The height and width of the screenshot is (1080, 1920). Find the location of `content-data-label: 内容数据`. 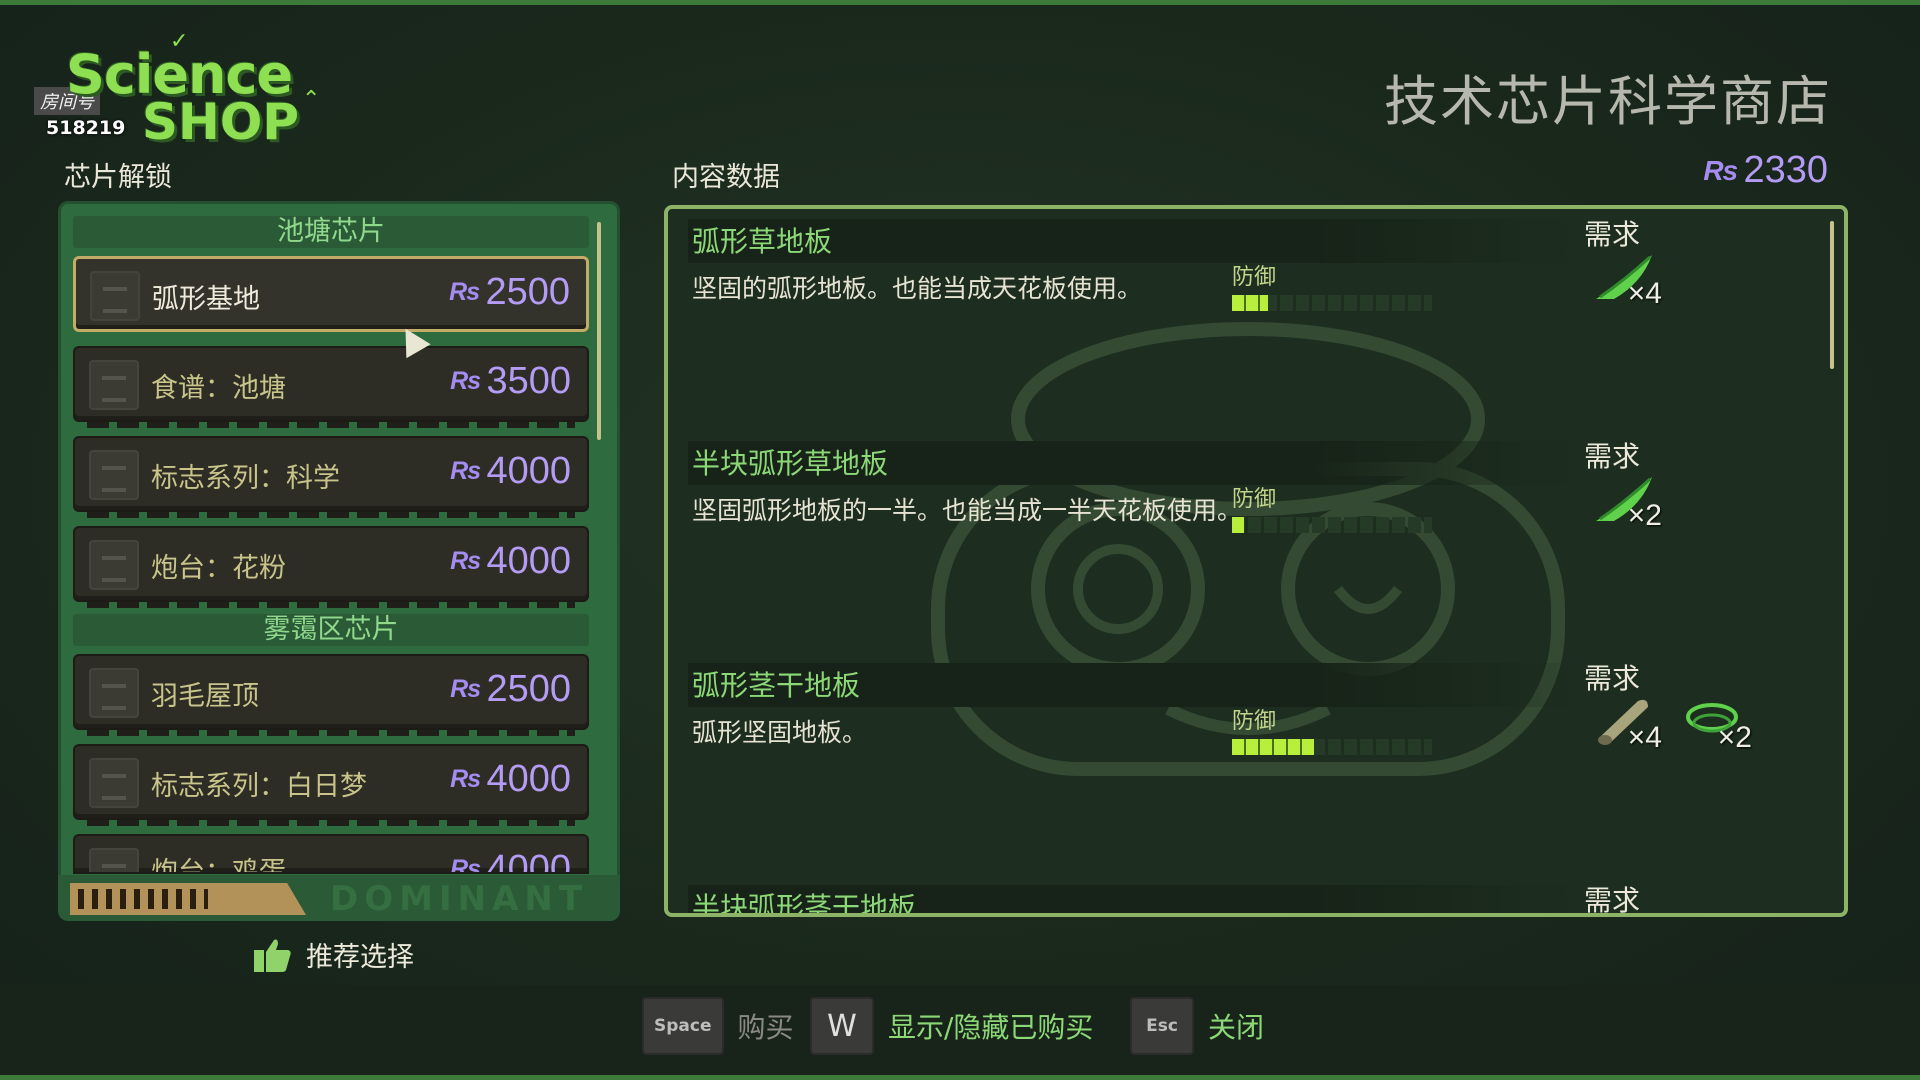

content-data-label: 内容数据 is located at coordinates (726, 177).